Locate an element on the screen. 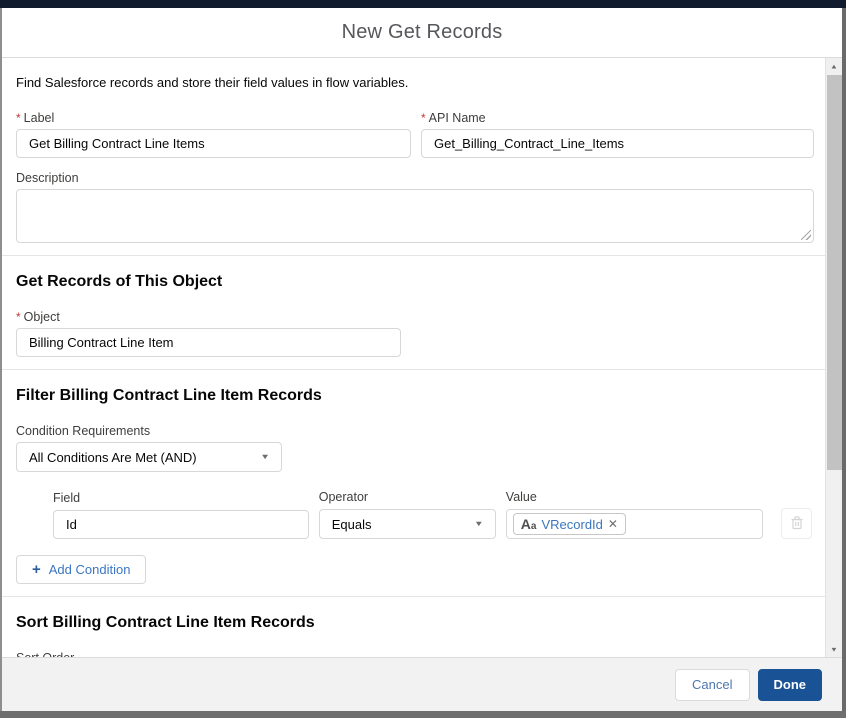 The height and width of the screenshot is (718, 846). condition-row: Field Operator Equals ▼ Value is located at coordinates (433, 514).